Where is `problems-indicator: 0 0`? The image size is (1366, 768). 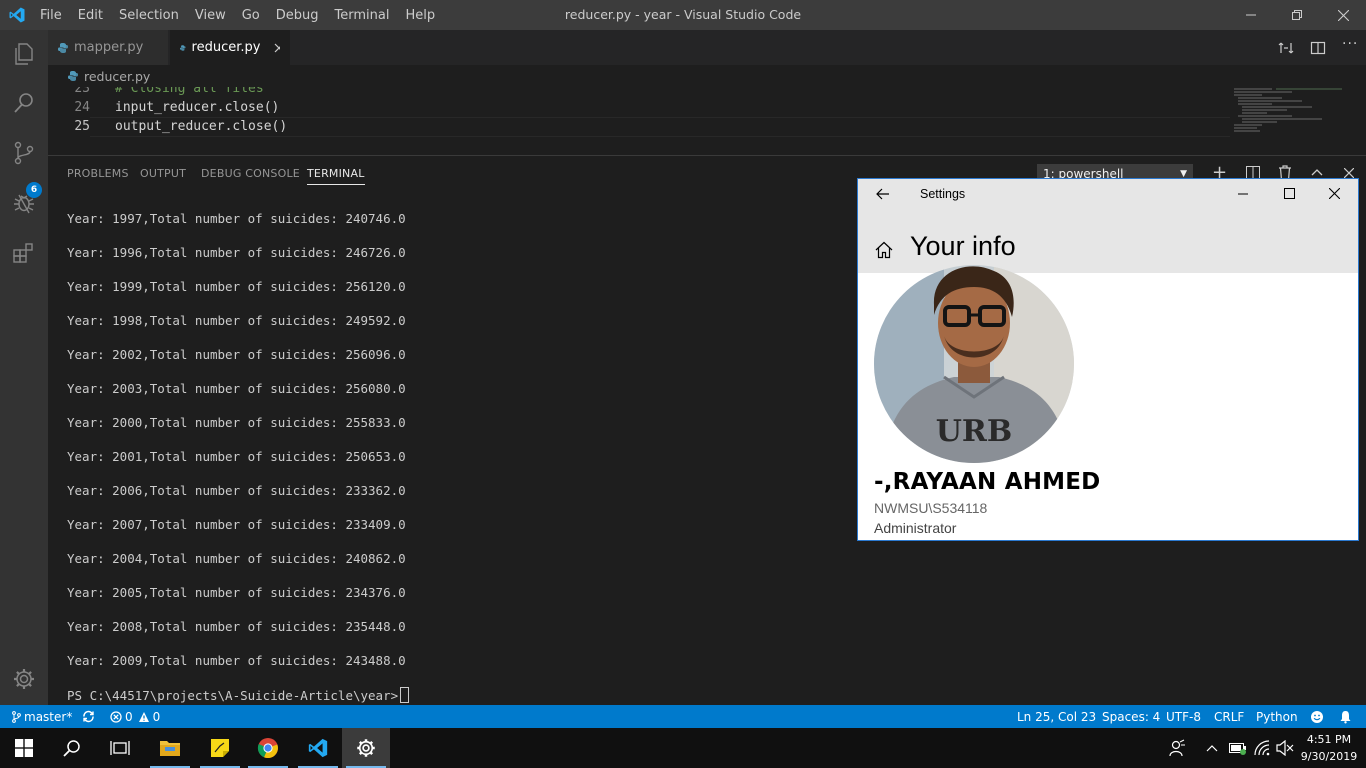
problems-indicator: 0 0 is located at coordinates (135, 716).